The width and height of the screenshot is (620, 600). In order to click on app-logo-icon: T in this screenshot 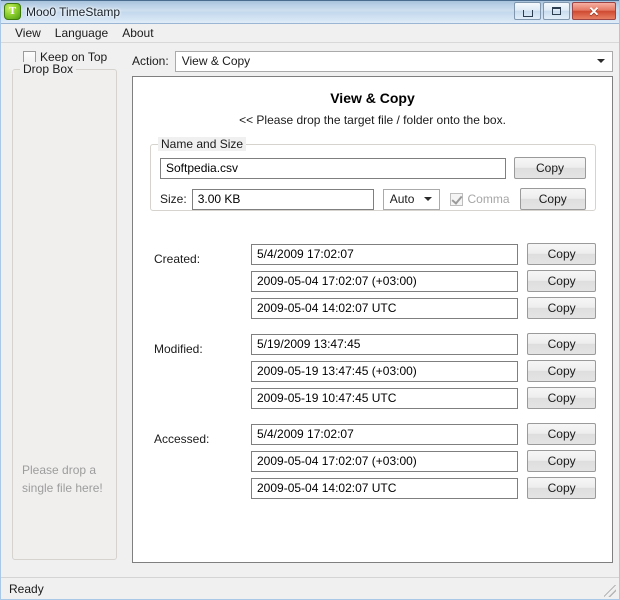, I will do `click(12, 11)`.